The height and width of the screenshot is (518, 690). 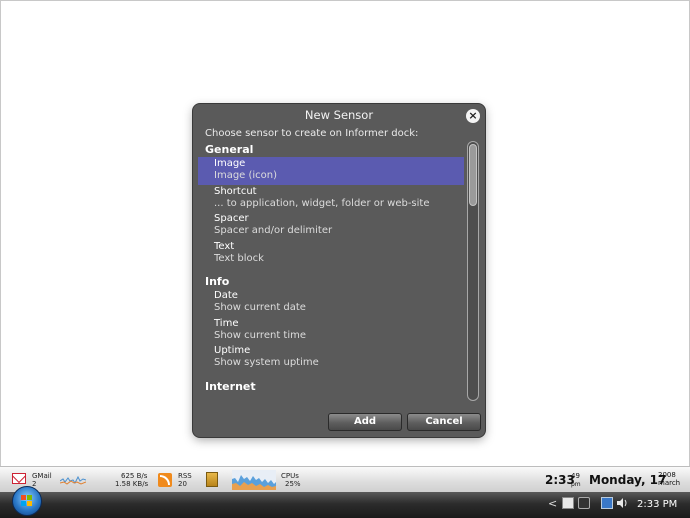 What do you see at coordinates (331, 331) in the screenshot?
I see `sensor-item-time: Time Show current time` at bounding box center [331, 331].